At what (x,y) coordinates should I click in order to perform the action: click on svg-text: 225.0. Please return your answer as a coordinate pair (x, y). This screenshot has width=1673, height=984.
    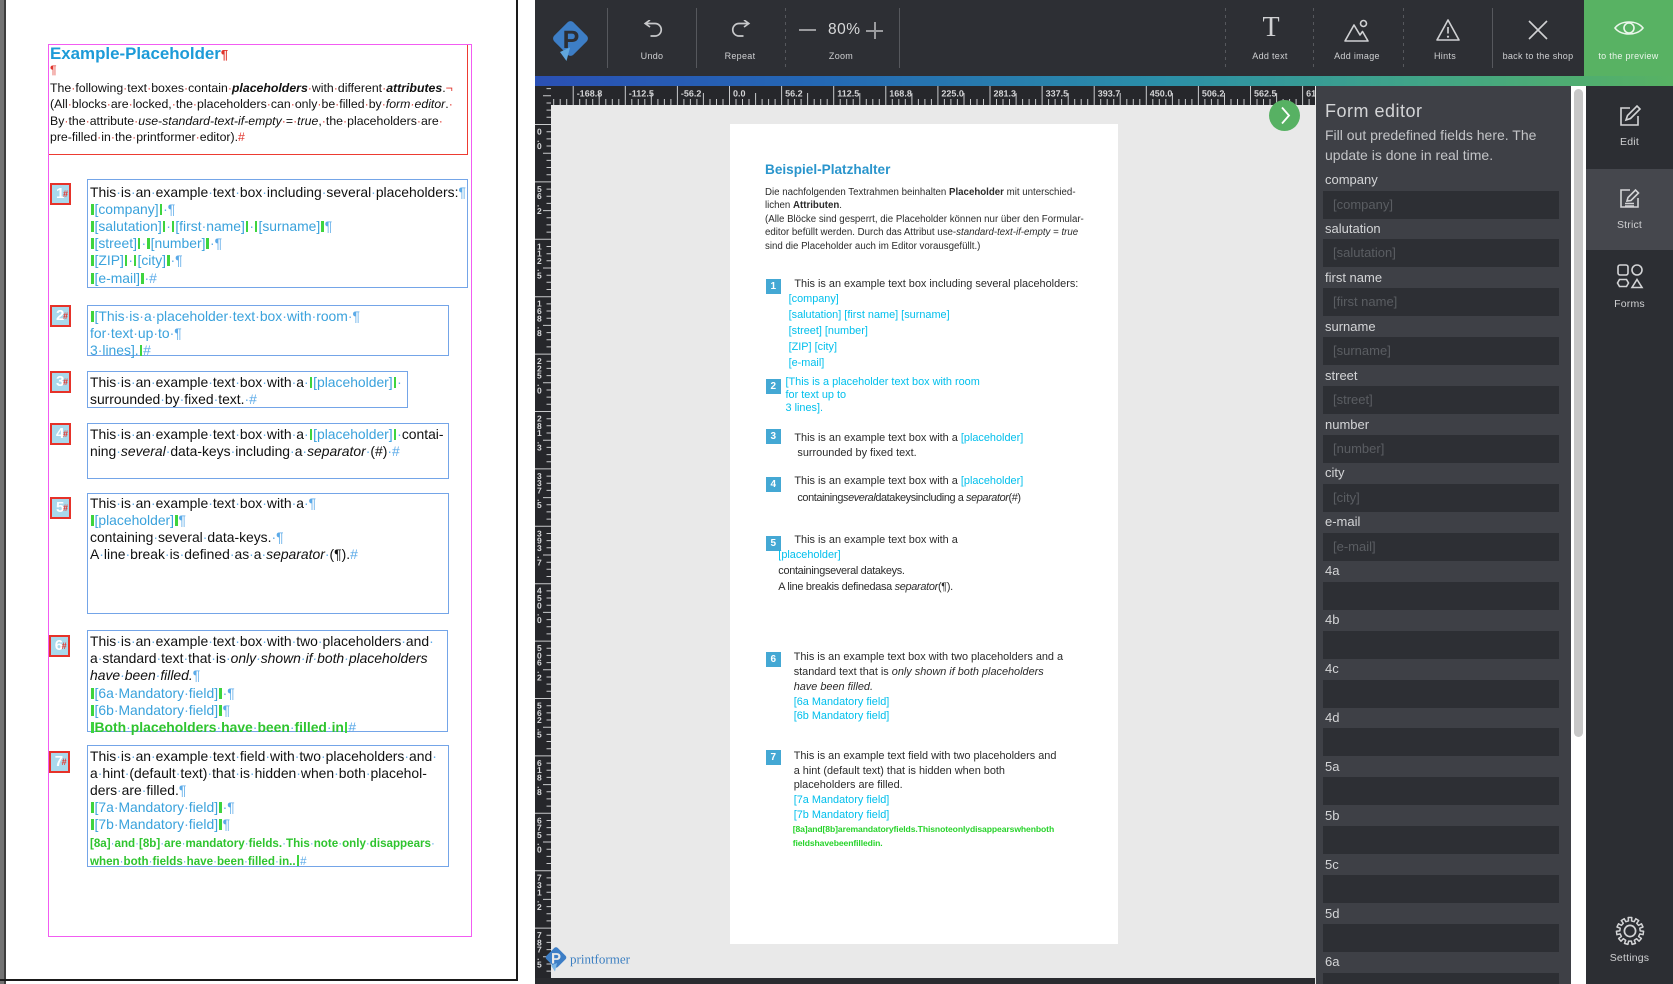
    Looking at the image, I should click on (952, 94).